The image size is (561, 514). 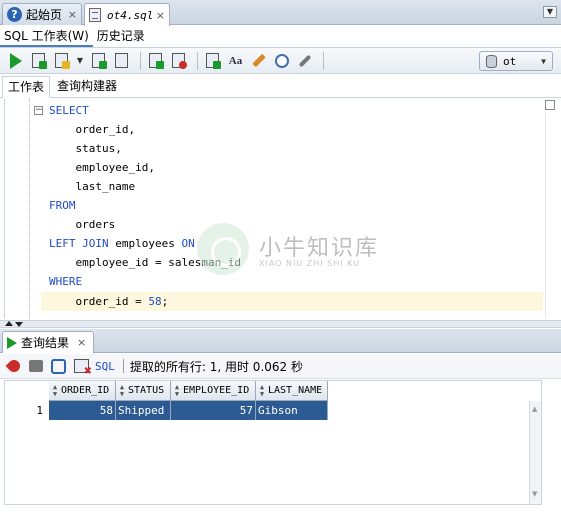 I want to click on tab-query-results-label: 查询结果, so click(x=45, y=343).